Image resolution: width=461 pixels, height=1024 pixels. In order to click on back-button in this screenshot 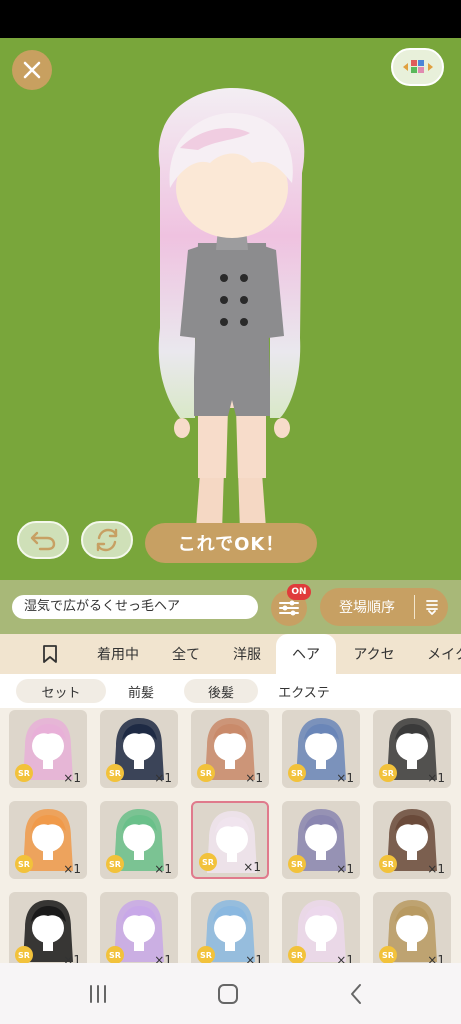, I will do `click(356, 994)`.